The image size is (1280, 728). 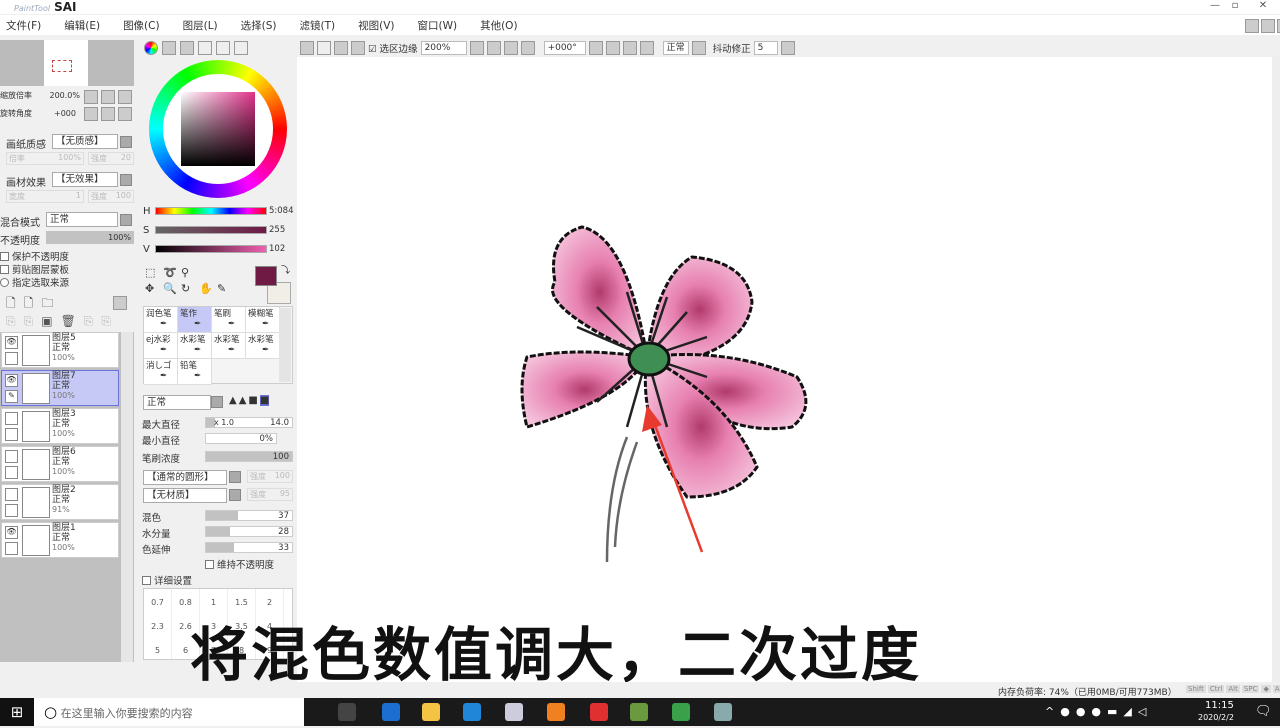 What do you see at coordinates (190, 272) in the screenshot?
I see `magic-wand-icon: ⚲` at bounding box center [190, 272].